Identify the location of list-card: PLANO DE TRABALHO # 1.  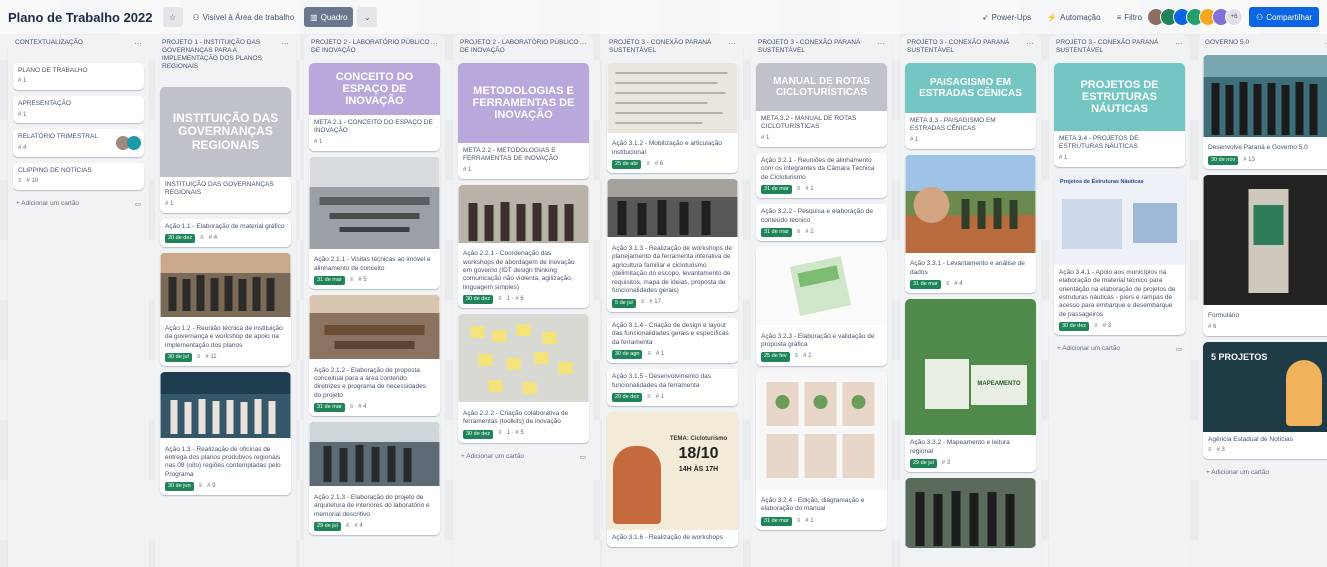
(78, 77).